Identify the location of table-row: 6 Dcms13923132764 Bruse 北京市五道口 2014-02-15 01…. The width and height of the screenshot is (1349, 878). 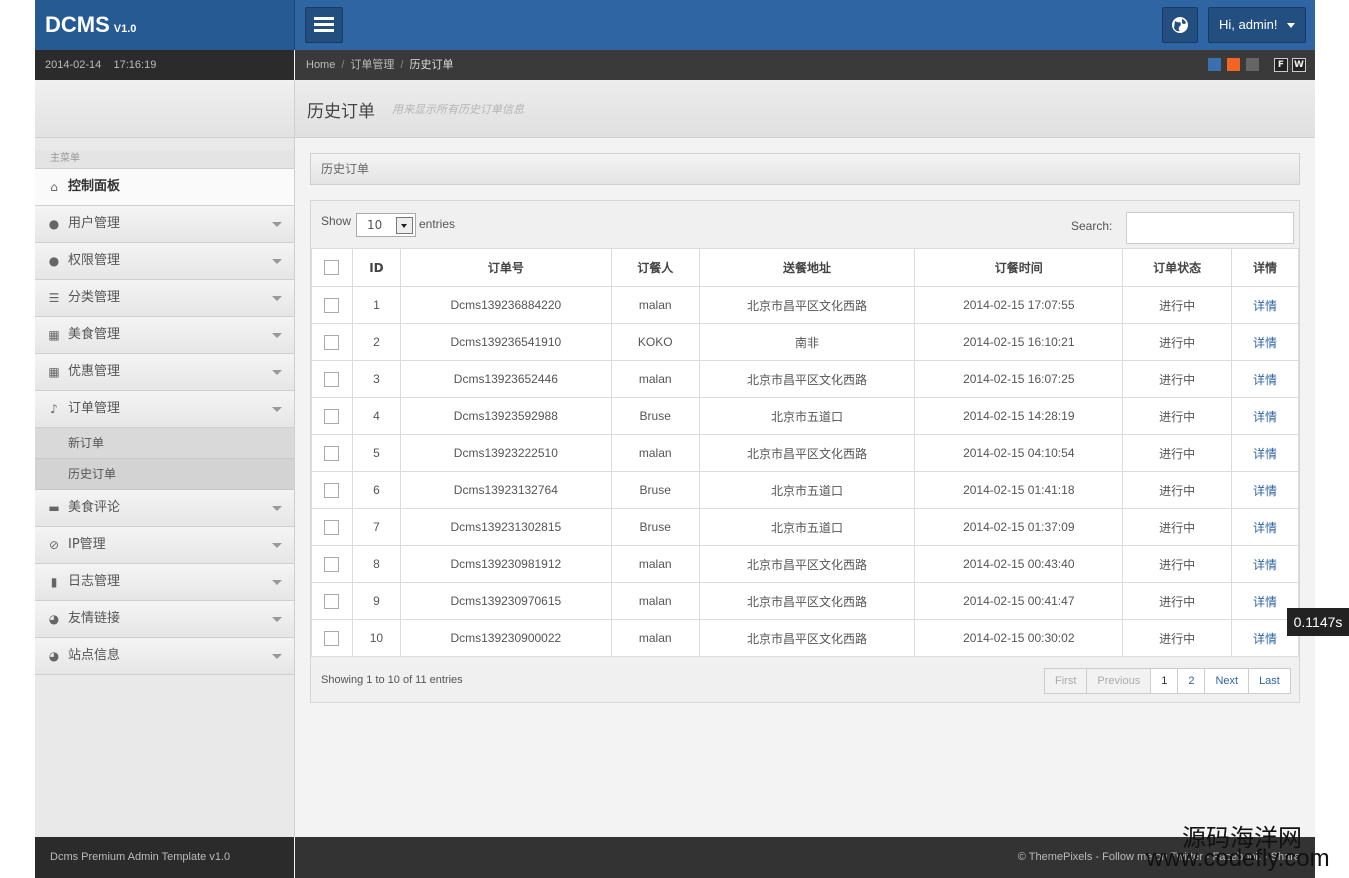
(805, 490).